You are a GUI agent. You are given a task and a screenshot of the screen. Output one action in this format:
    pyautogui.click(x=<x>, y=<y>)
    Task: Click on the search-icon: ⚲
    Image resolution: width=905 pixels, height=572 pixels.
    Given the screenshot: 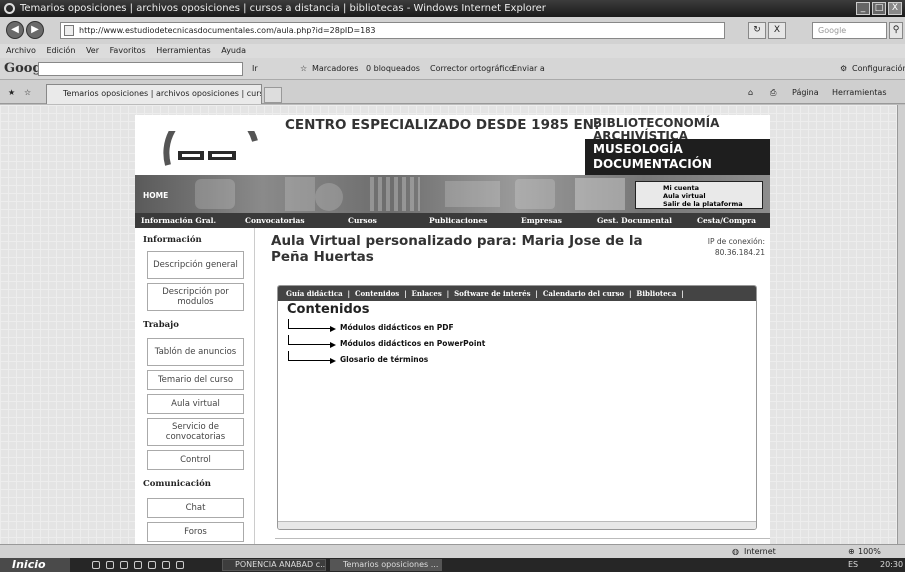 What is the action you would take?
    pyautogui.click(x=896, y=30)
    